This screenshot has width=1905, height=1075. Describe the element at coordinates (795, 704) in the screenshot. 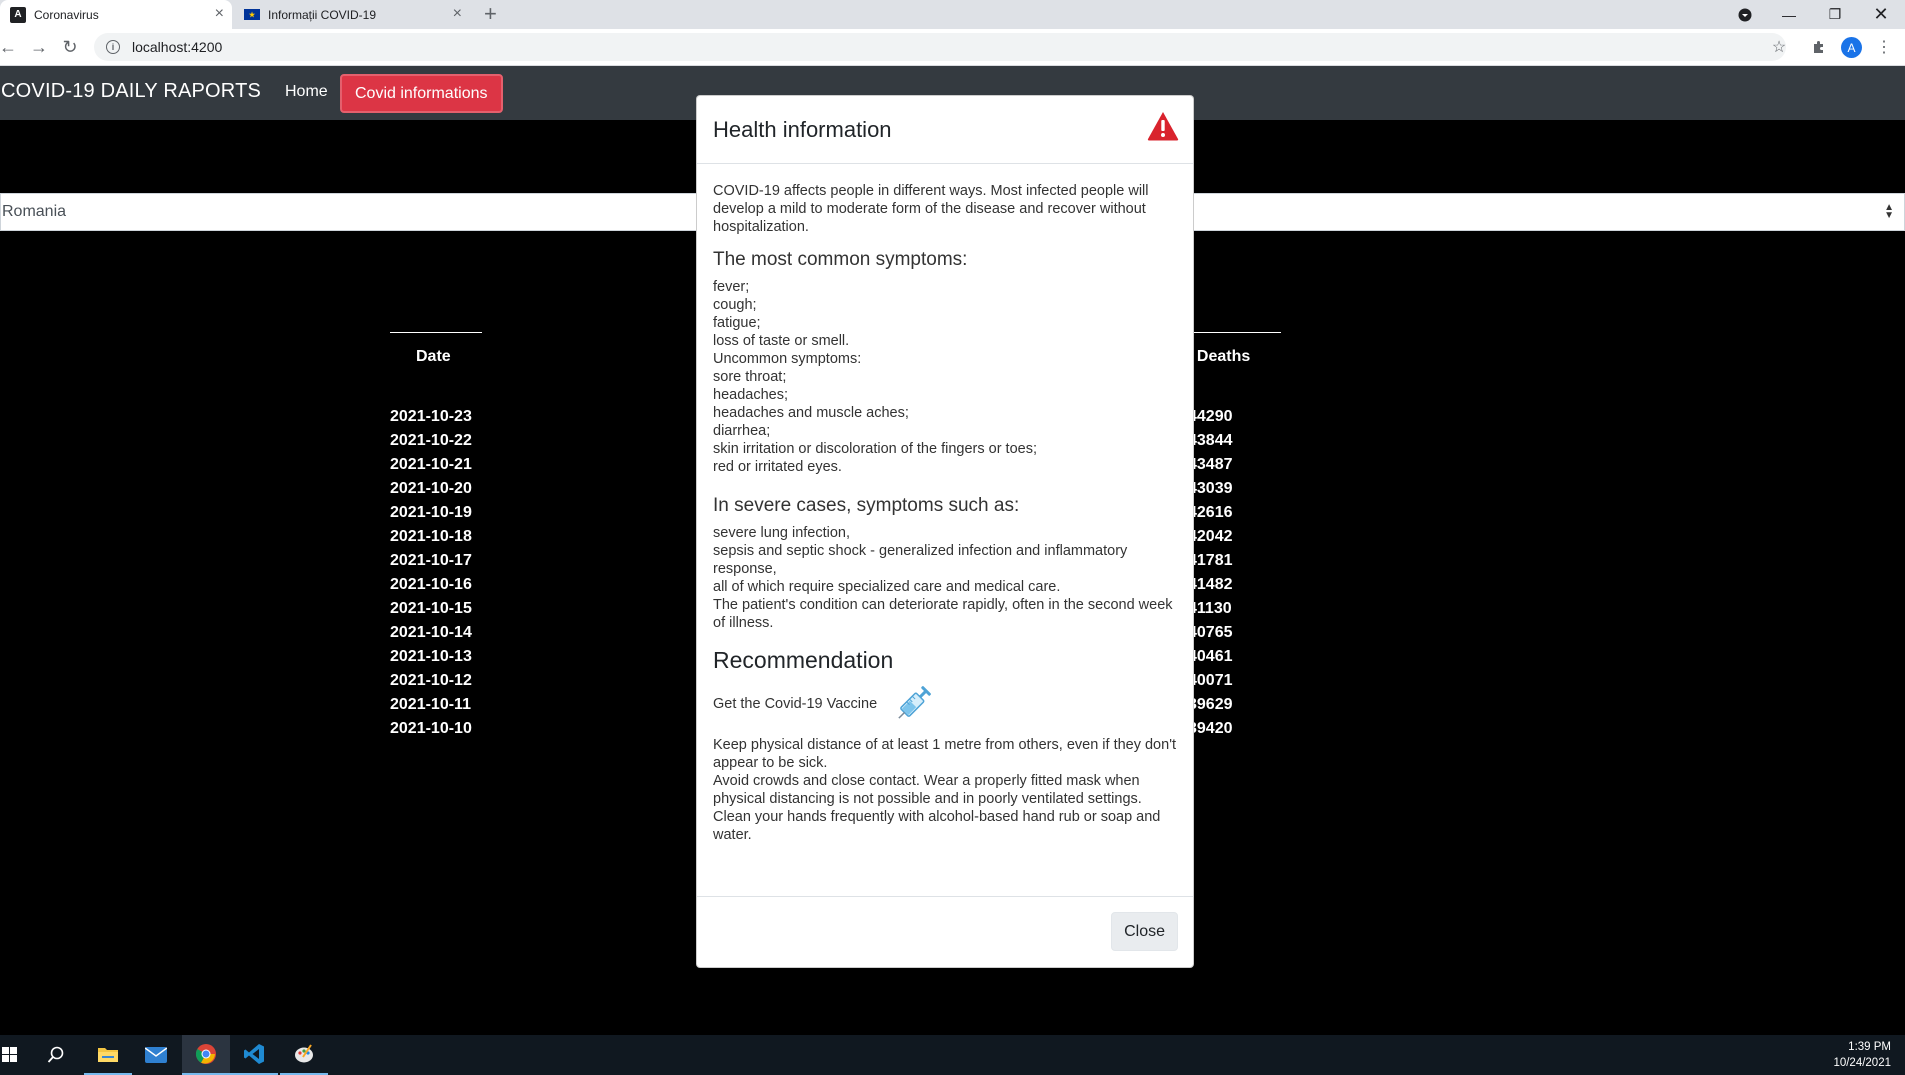

I see `vaccine-text: Get the Covid-19 Vaccine` at that location.